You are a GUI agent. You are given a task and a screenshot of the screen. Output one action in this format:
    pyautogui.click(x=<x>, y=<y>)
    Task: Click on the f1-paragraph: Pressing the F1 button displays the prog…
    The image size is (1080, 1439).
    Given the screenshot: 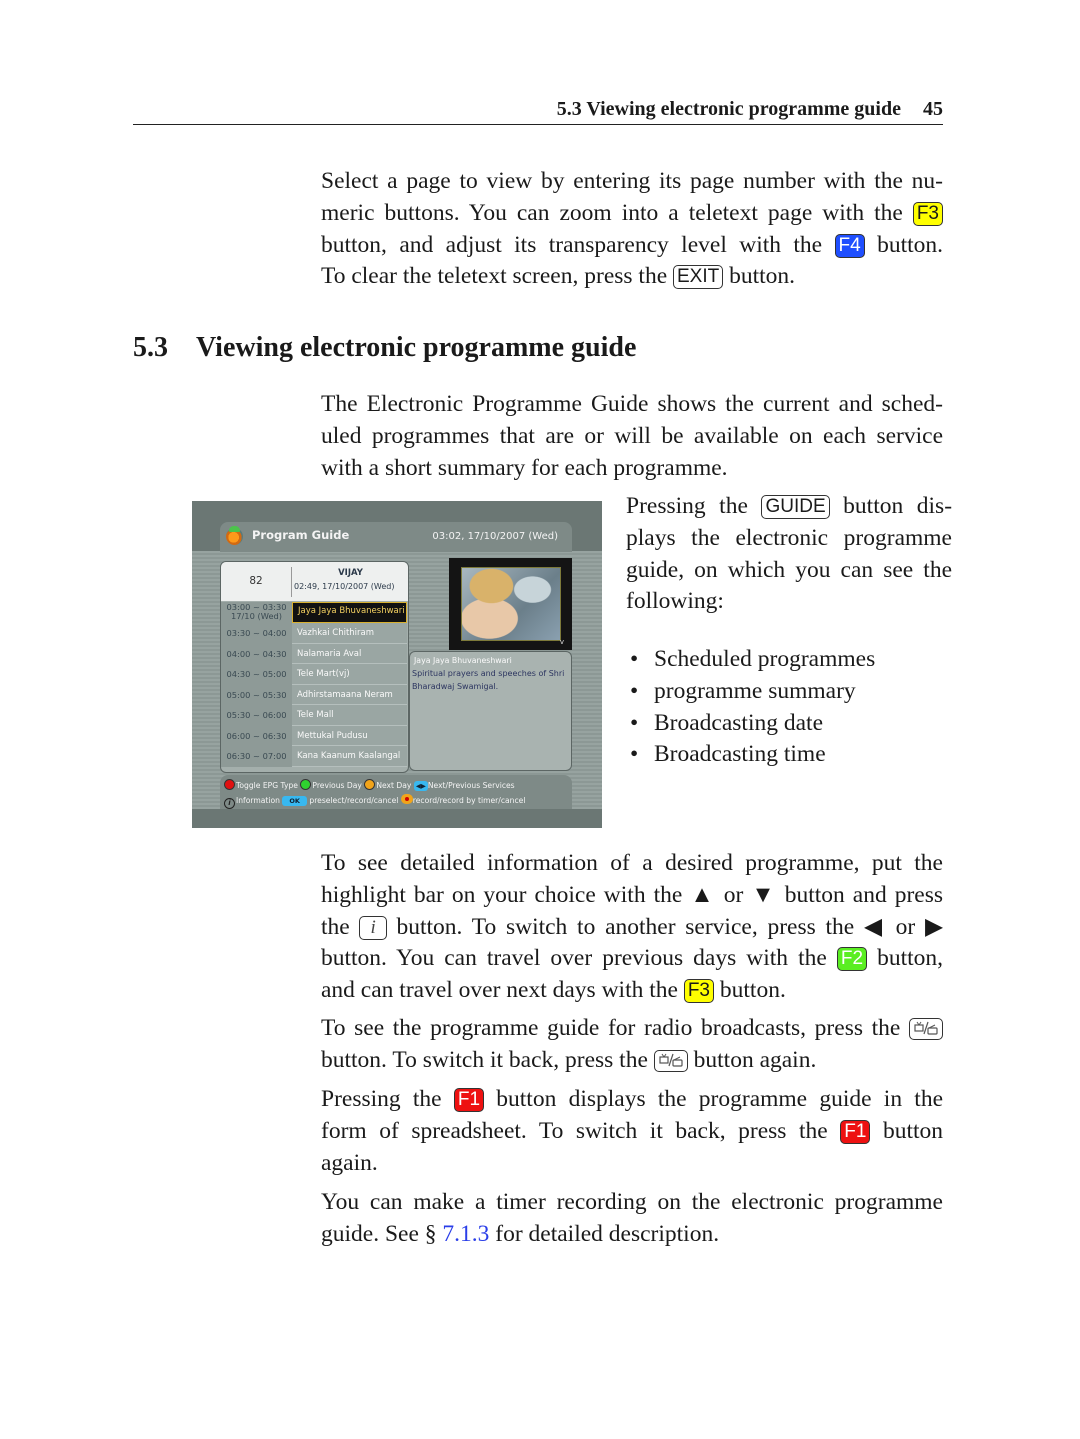 What is the action you would take?
    pyautogui.click(x=632, y=1131)
    